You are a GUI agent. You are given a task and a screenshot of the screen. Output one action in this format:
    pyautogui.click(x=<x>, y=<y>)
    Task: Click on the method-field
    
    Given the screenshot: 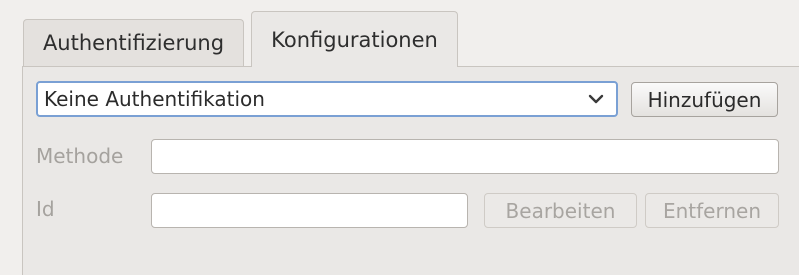 What is the action you would take?
    pyautogui.click(x=465, y=156)
    